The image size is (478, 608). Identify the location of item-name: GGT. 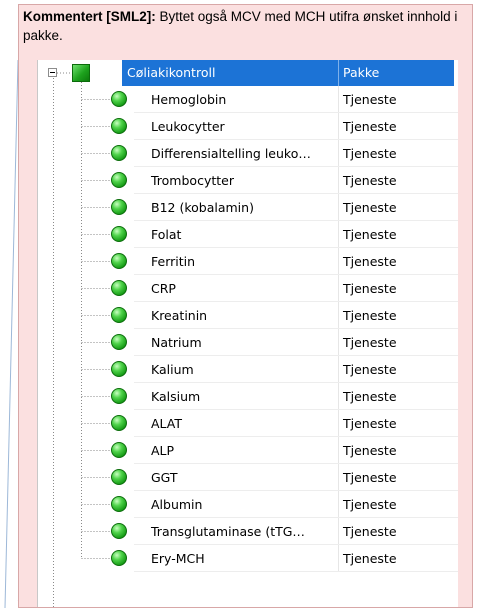
(164, 477).